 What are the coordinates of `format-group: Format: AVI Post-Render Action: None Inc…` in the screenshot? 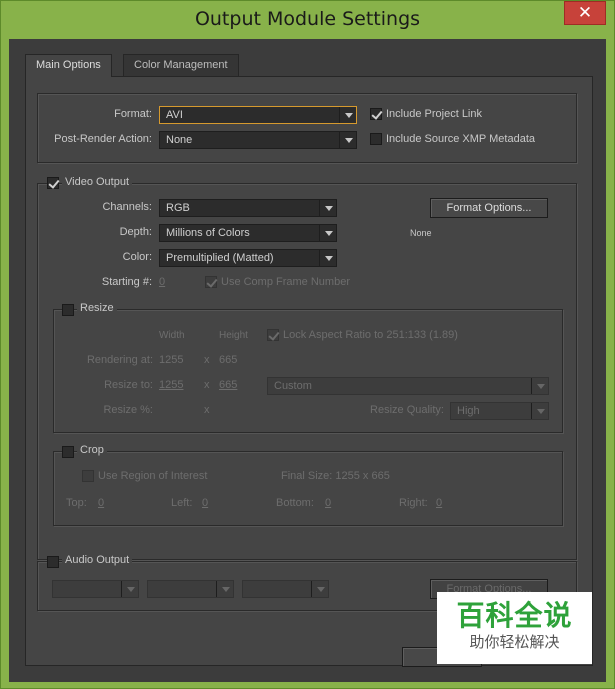 It's located at (307, 128).